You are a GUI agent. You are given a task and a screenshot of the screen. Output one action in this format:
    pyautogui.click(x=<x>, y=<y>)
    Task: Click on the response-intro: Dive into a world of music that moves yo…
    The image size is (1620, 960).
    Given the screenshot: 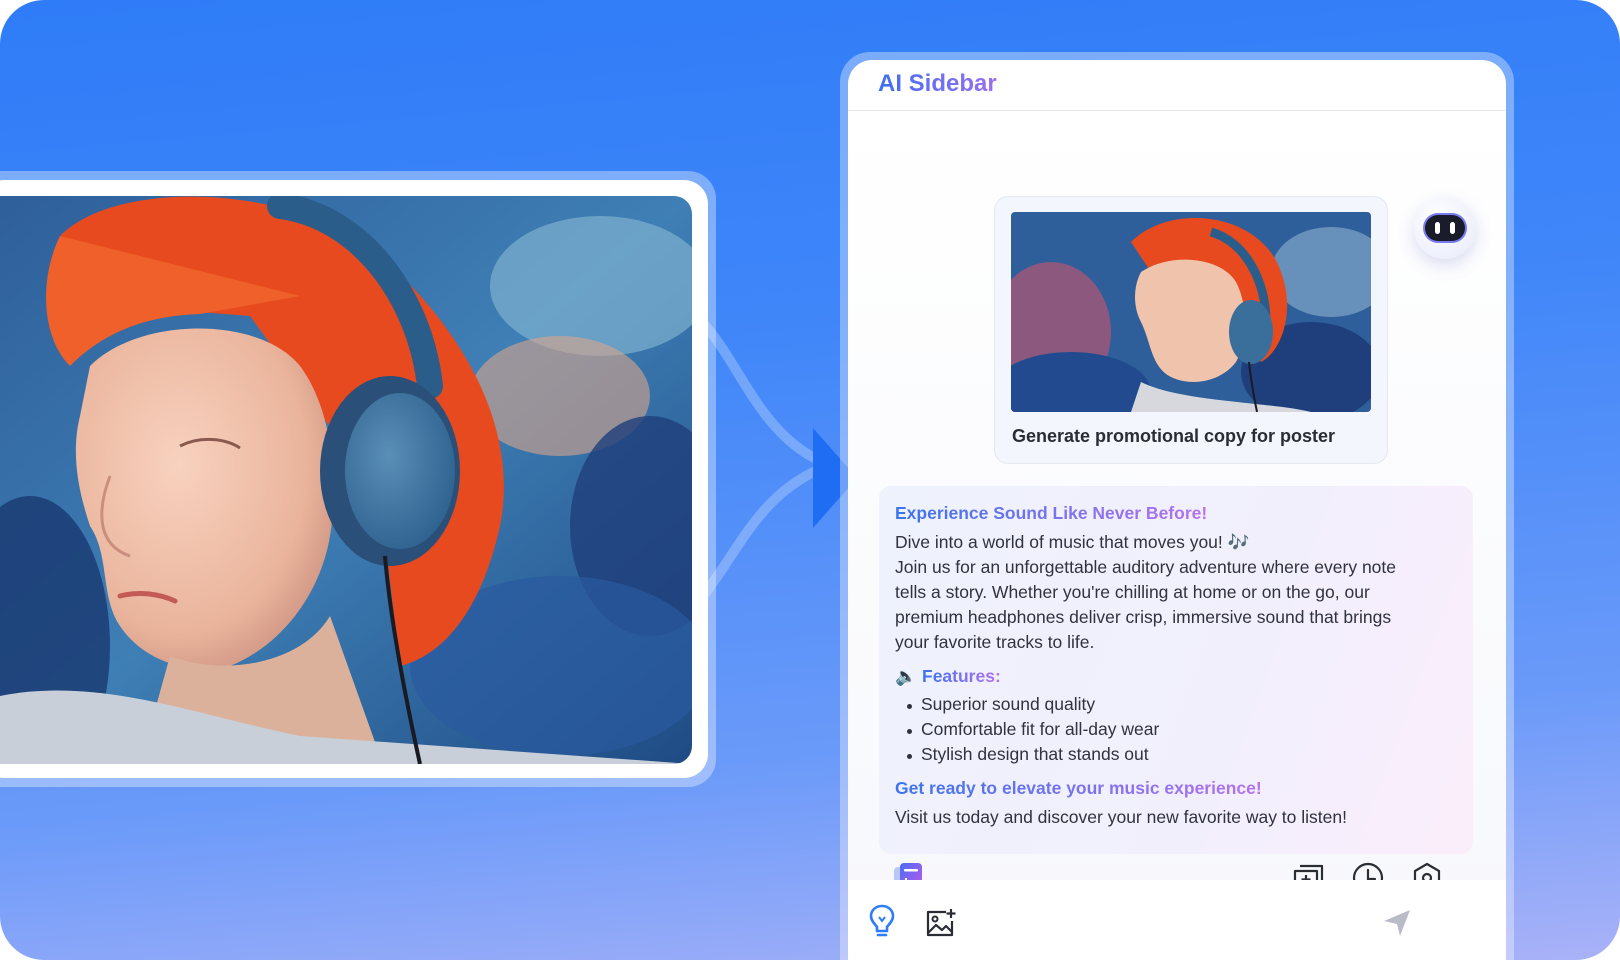 What is the action you would take?
    pyautogui.click(x=1072, y=542)
    